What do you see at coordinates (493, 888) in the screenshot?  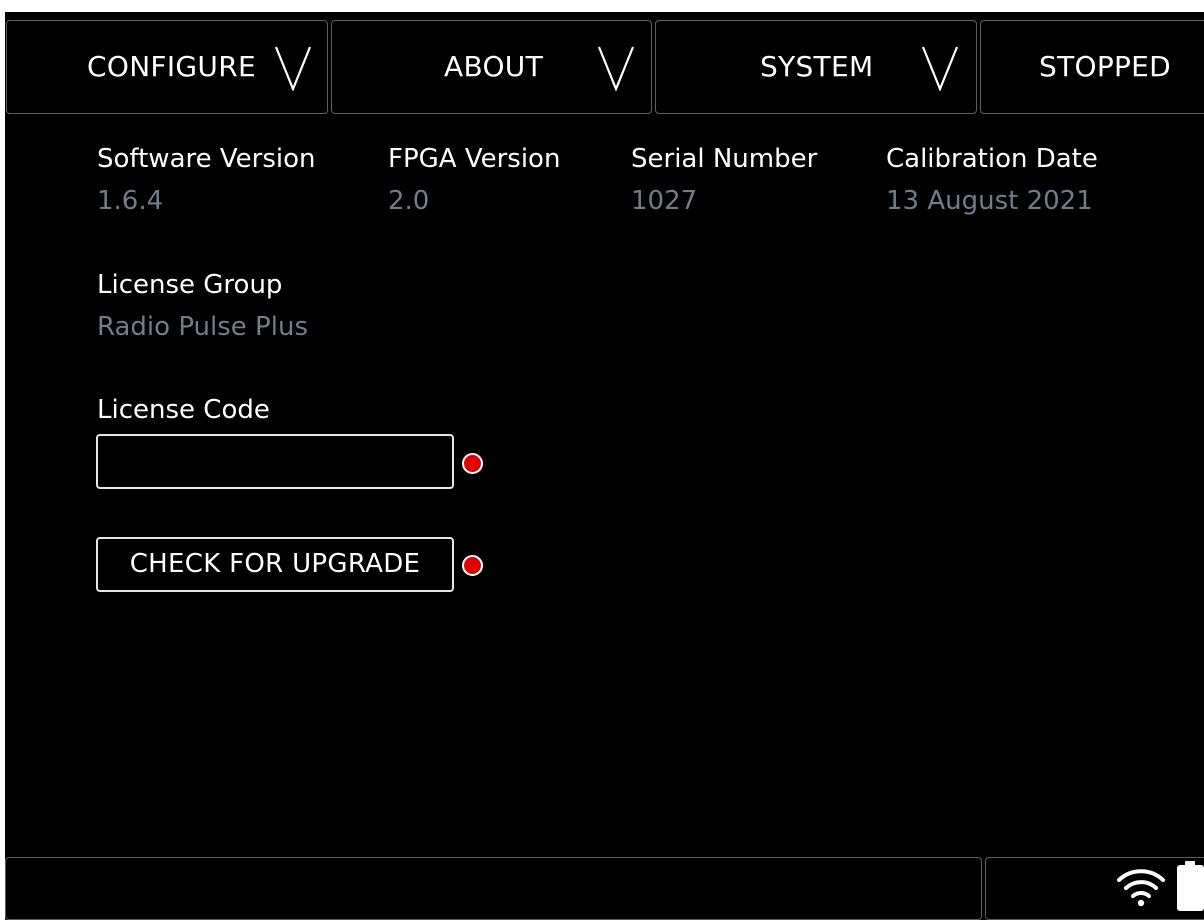 I see `status-message-bar` at bounding box center [493, 888].